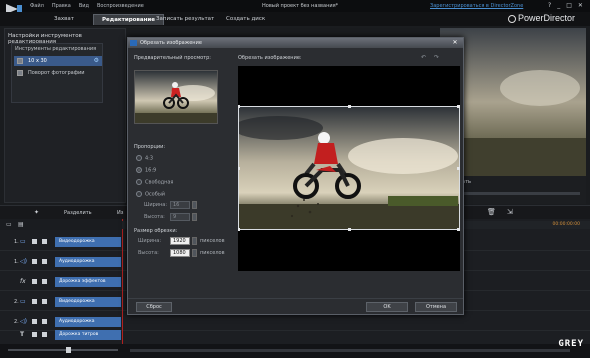 The height and width of the screenshot is (358, 590). I want to click on aspect-option-label: Особый, so click(155, 194).